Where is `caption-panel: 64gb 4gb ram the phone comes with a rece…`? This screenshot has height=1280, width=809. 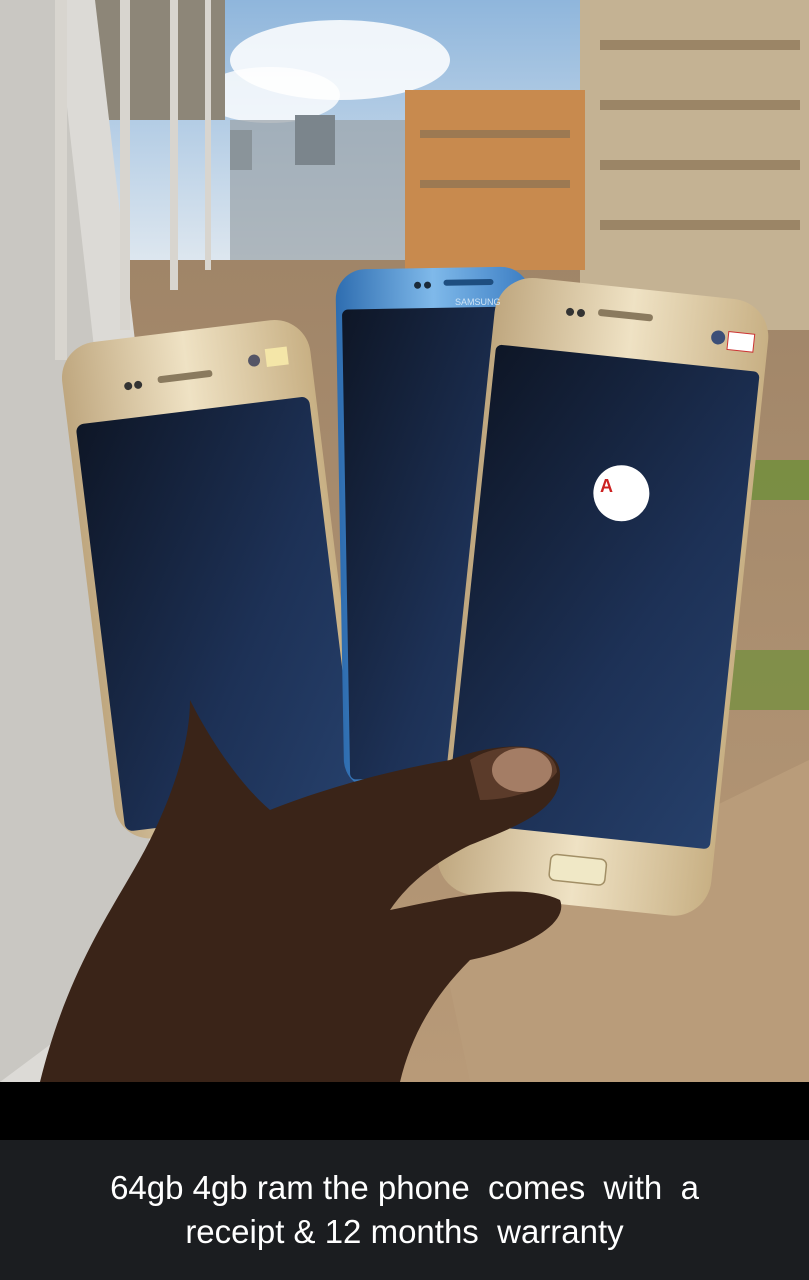
caption-panel: 64gb 4gb ram the phone comes with a rece… is located at coordinates (404, 1210).